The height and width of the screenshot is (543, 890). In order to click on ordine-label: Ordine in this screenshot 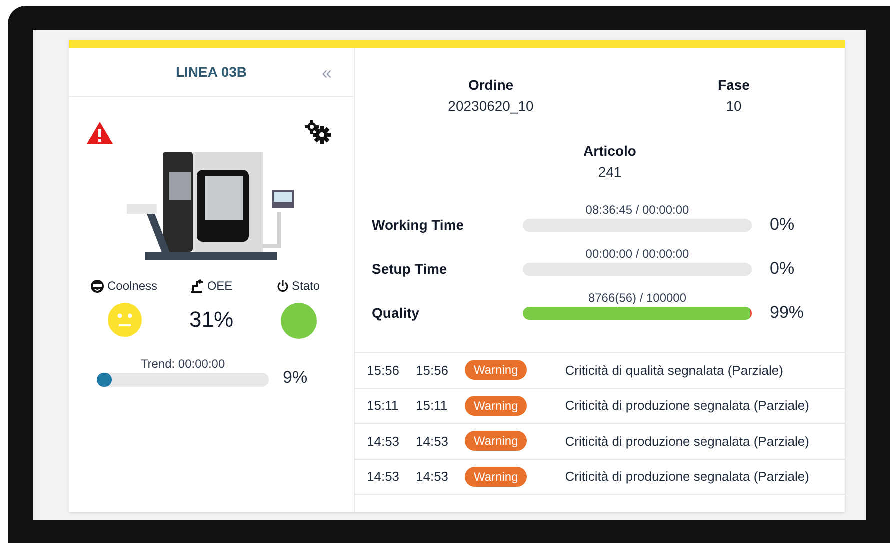, I will do `click(491, 85)`.